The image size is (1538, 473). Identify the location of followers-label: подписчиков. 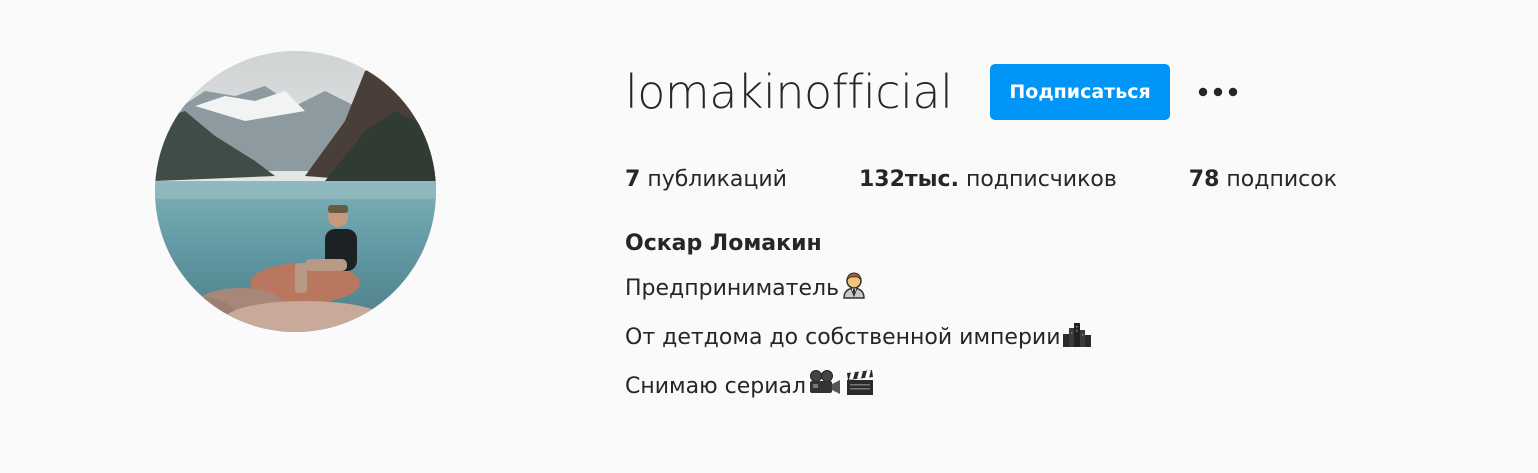
(1041, 179).